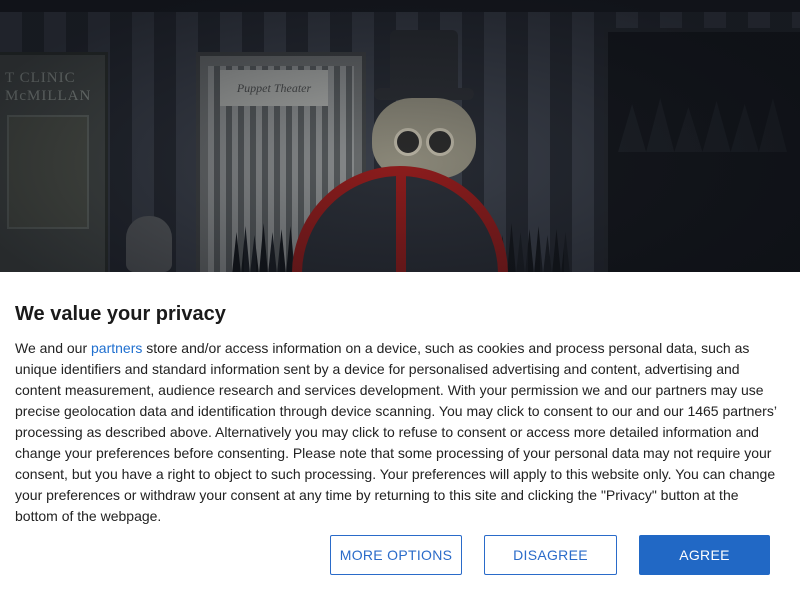 The height and width of the screenshot is (600, 800). Describe the element at coordinates (53, 348) in the screenshot. I see `consent-text-start: We and our` at that location.